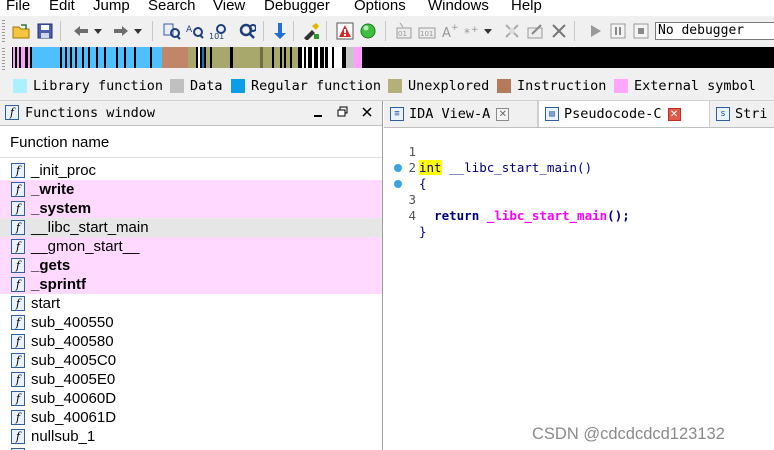 The height and width of the screenshot is (450, 774). What do you see at coordinates (88, 86) in the screenshot?
I see `legend-item-library-function: Library function` at bounding box center [88, 86].